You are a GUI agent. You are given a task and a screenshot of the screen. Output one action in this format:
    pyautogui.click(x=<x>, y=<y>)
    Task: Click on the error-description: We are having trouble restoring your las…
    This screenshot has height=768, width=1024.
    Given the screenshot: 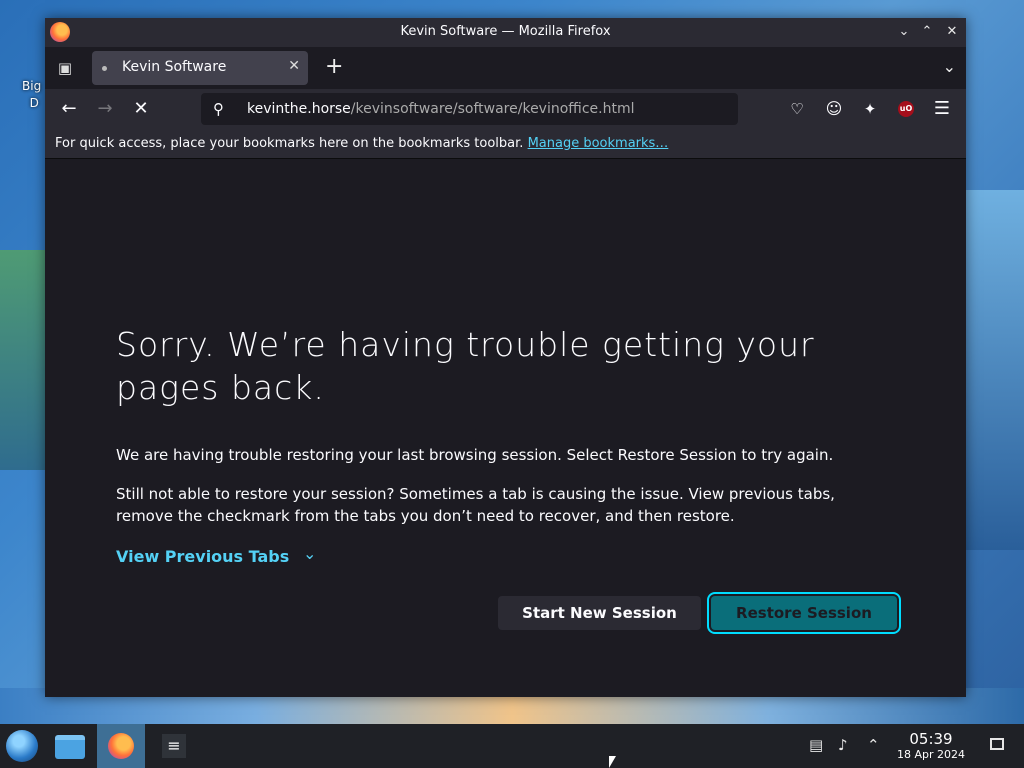 What is the action you would take?
    pyautogui.click(x=475, y=455)
    